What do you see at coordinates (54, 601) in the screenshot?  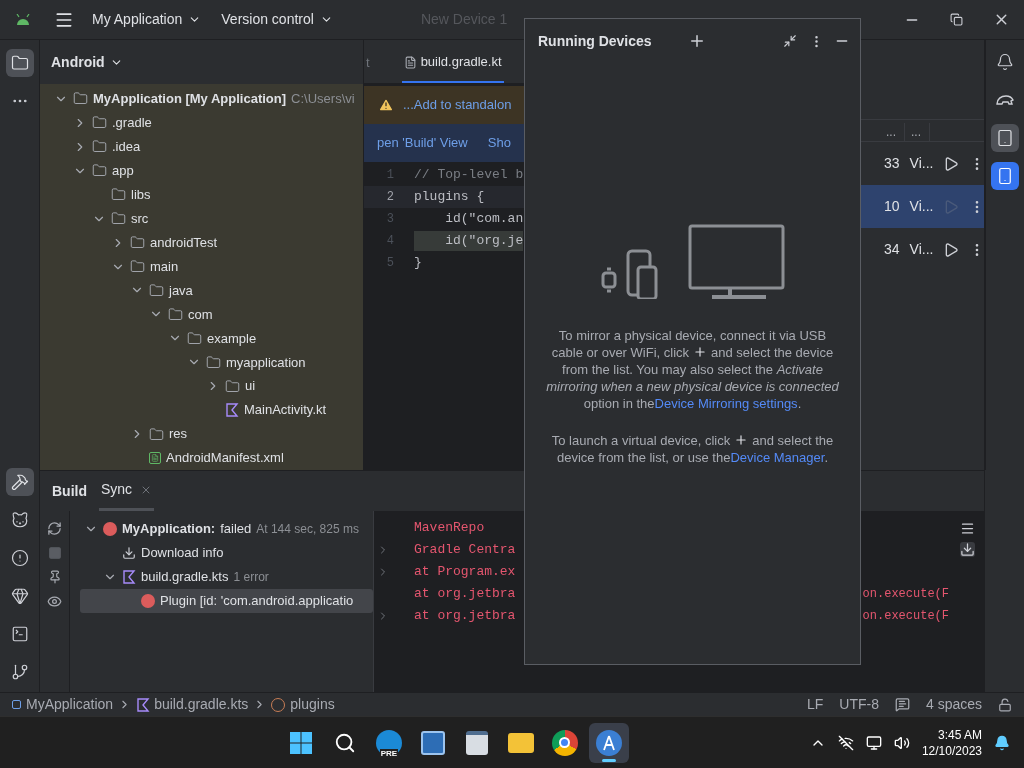 I see `eye-icon` at bounding box center [54, 601].